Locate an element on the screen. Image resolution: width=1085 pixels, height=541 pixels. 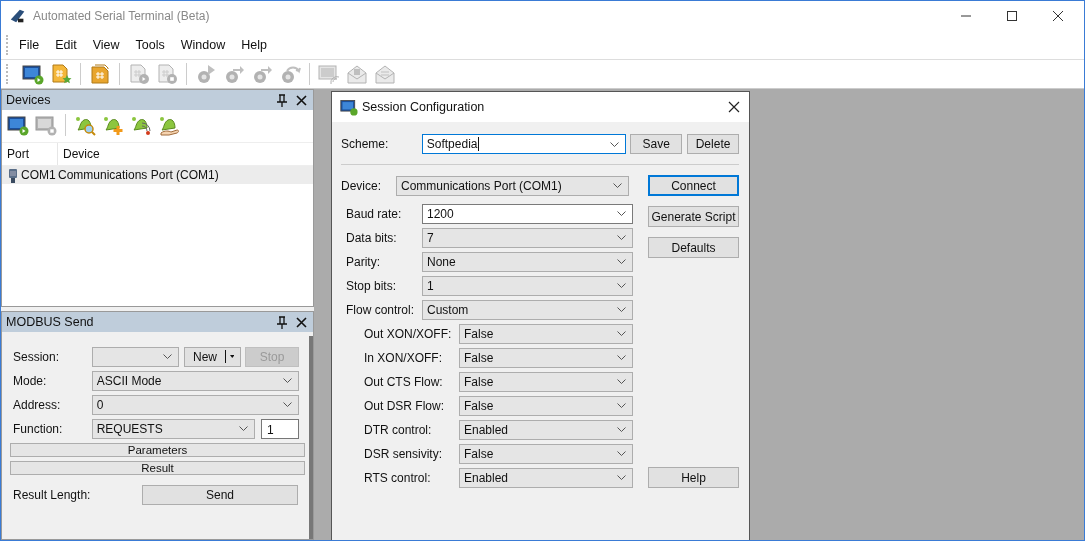
maximize-icon is located at coordinates (1012, 16).